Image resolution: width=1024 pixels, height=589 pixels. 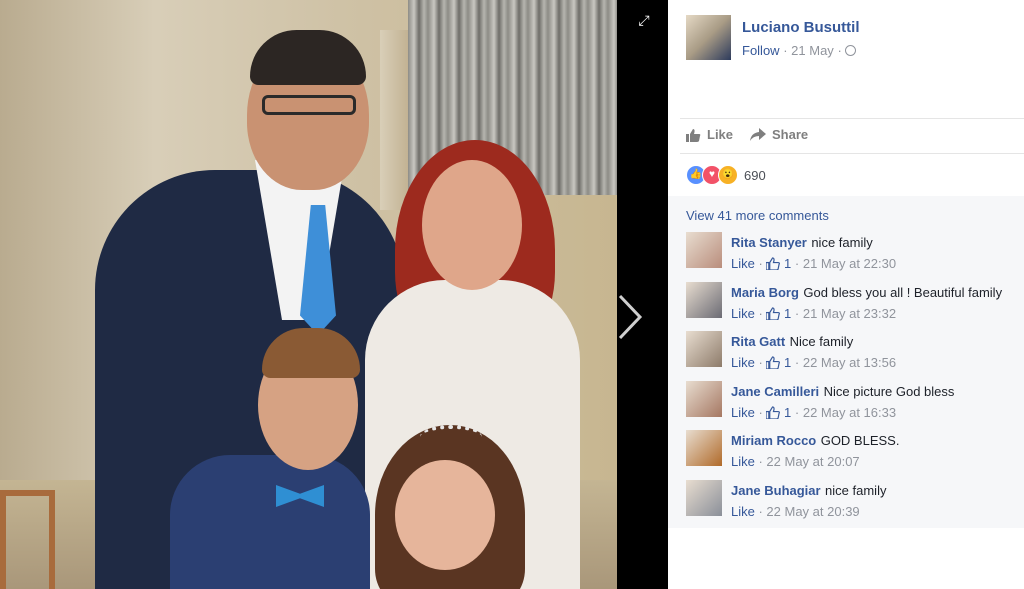 What do you see at coordinates (903, 292) in the screenshot?
I see `comment-text: God bless you all ! Beautiful family` at bounding box center [903, 292].